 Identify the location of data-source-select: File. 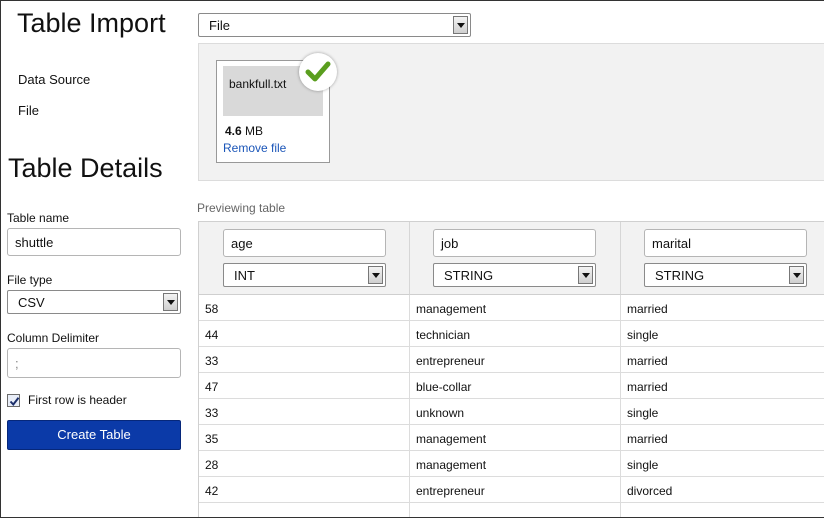
(334, 25).